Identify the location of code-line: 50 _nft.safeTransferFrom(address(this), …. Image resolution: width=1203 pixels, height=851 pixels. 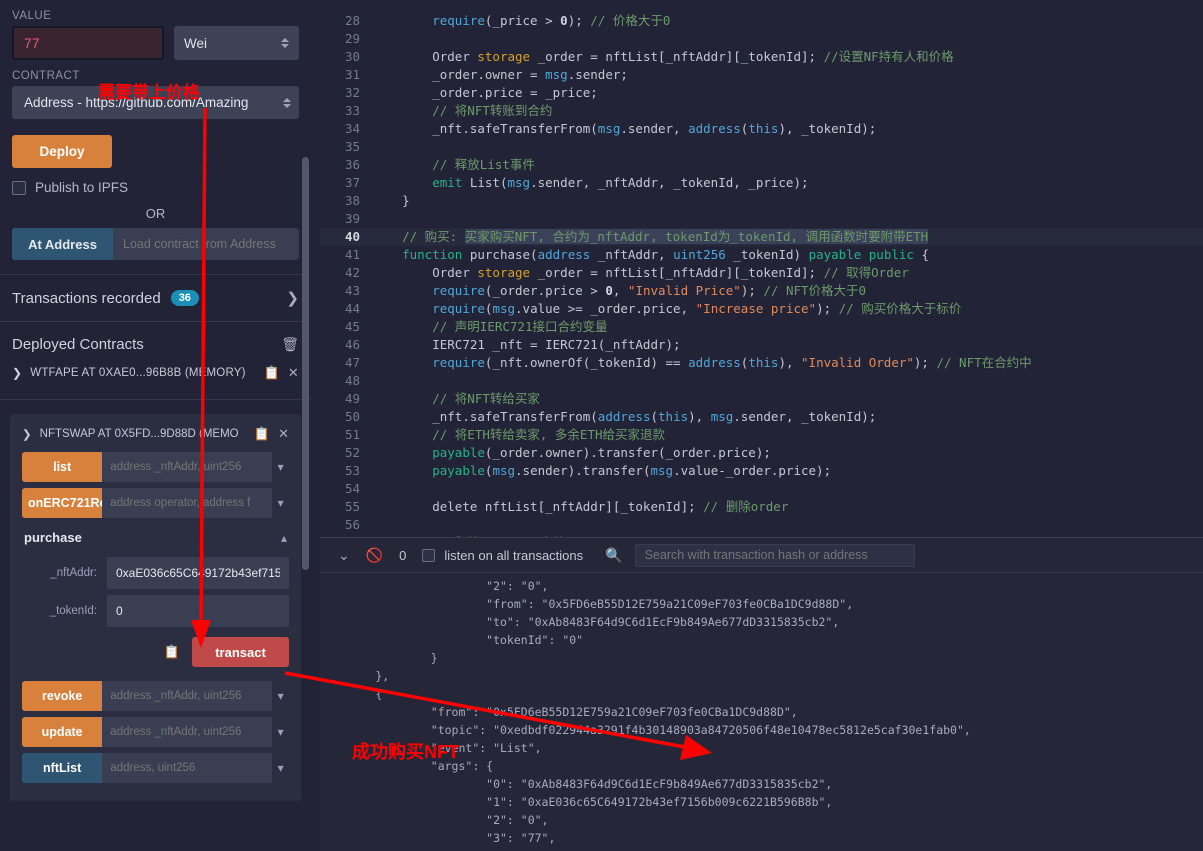
(761, 417).